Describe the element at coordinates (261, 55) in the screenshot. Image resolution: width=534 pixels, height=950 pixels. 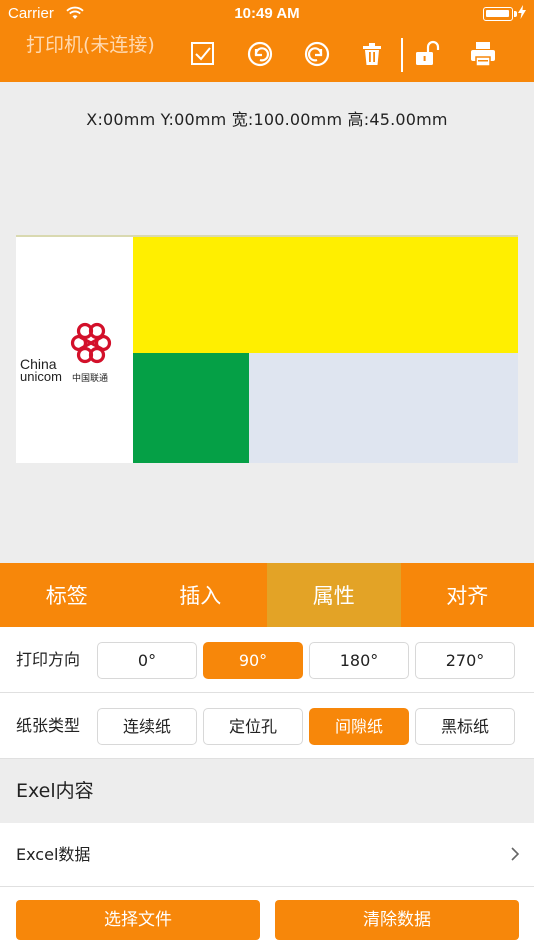
I see `undo-icon` at that location.